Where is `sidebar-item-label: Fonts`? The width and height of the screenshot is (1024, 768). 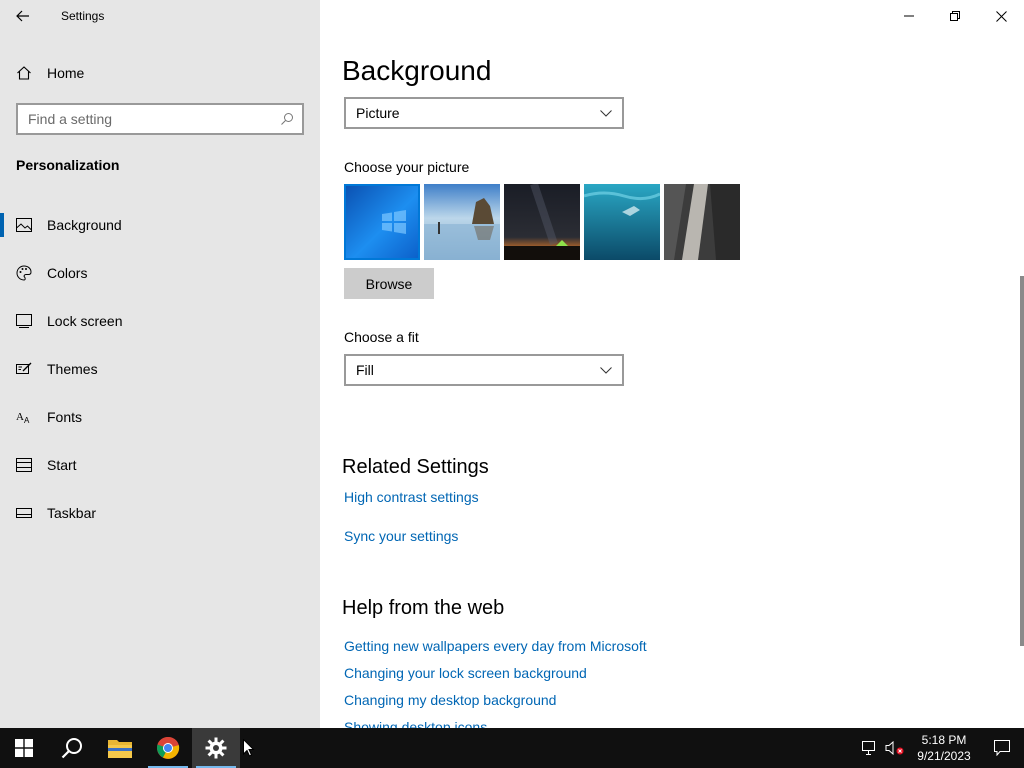 sidebar-item-label: Fonts is located at coordinates (65, 417).